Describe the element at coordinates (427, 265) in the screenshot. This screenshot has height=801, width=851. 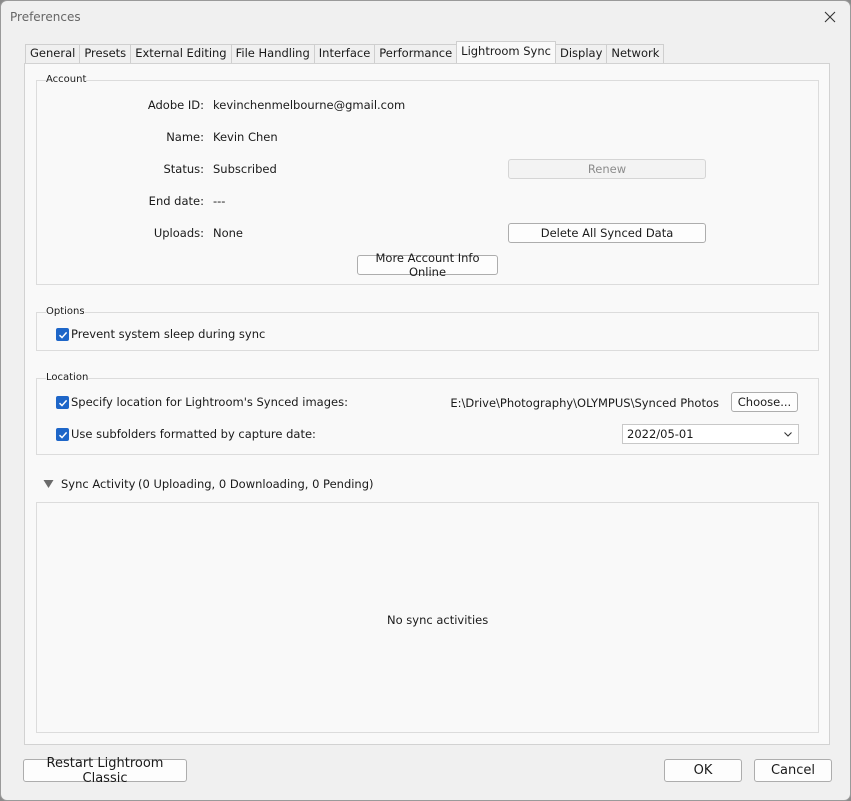
I see `more-account-info-button: More Account Info Online` at that location.